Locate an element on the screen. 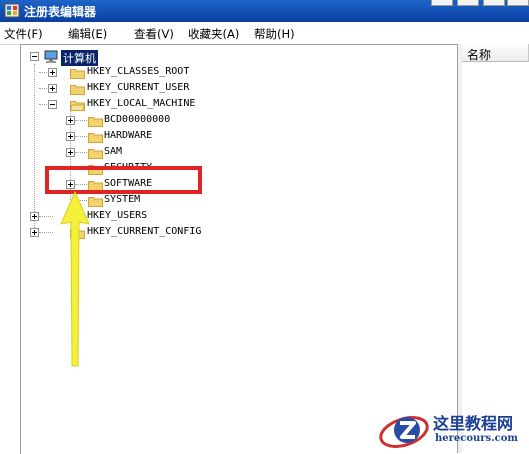 Image resolution: width=529 pixels, height=454 pixels. tree-item-sam: SAM is located at coordinates (145, 153).